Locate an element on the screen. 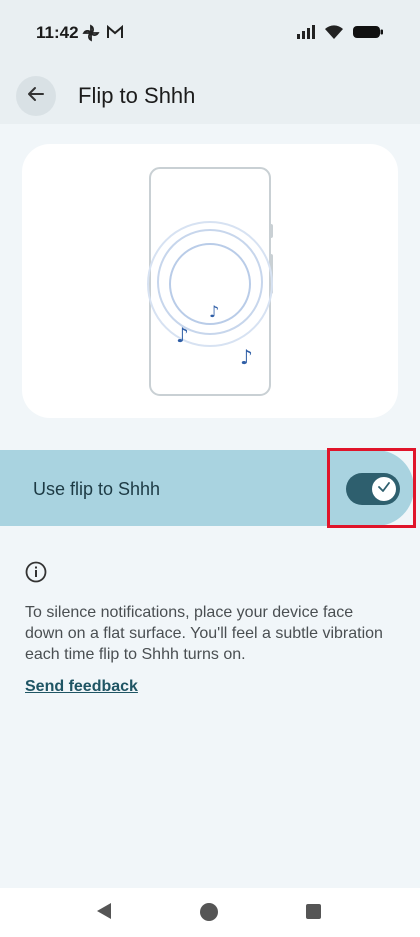 The width and height of the screenshot is (420, 937). arrow-back-icon is located at coordinates (36, 96).